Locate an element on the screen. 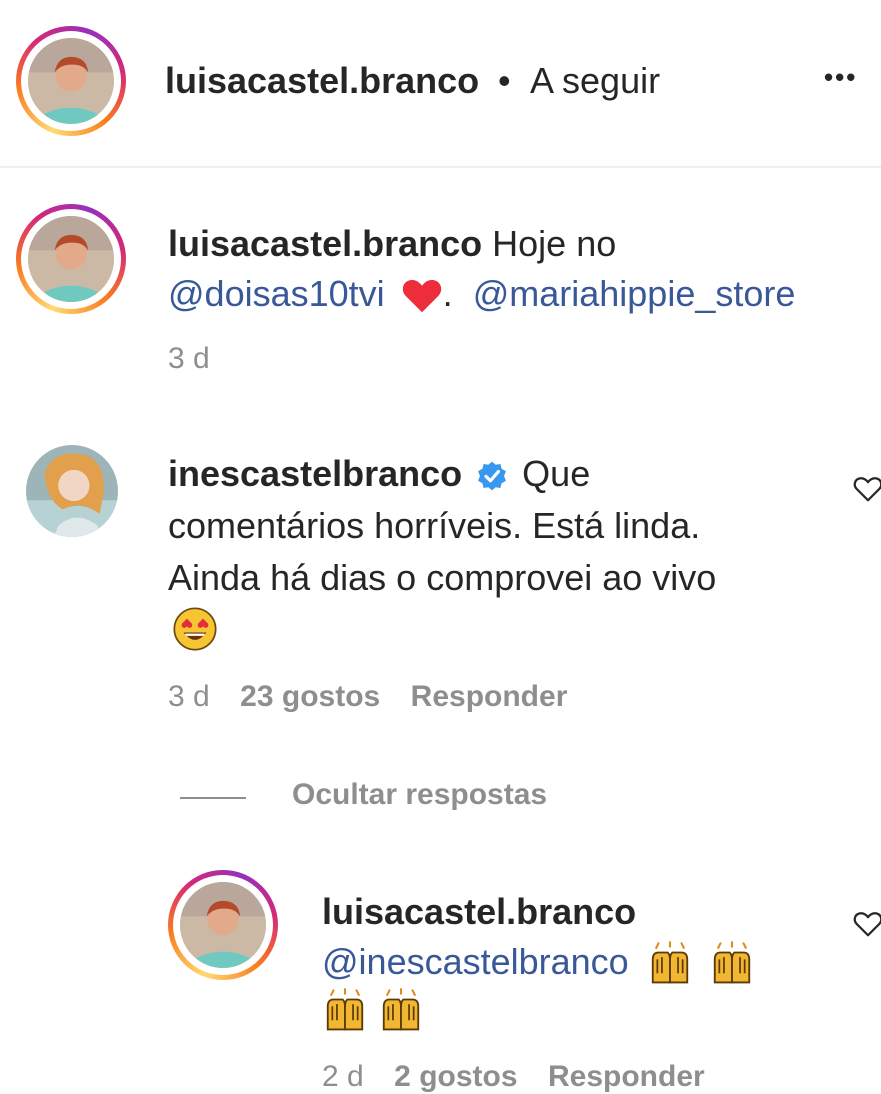  header-username: luisacastel.branco is located at coordinates (322, 81).